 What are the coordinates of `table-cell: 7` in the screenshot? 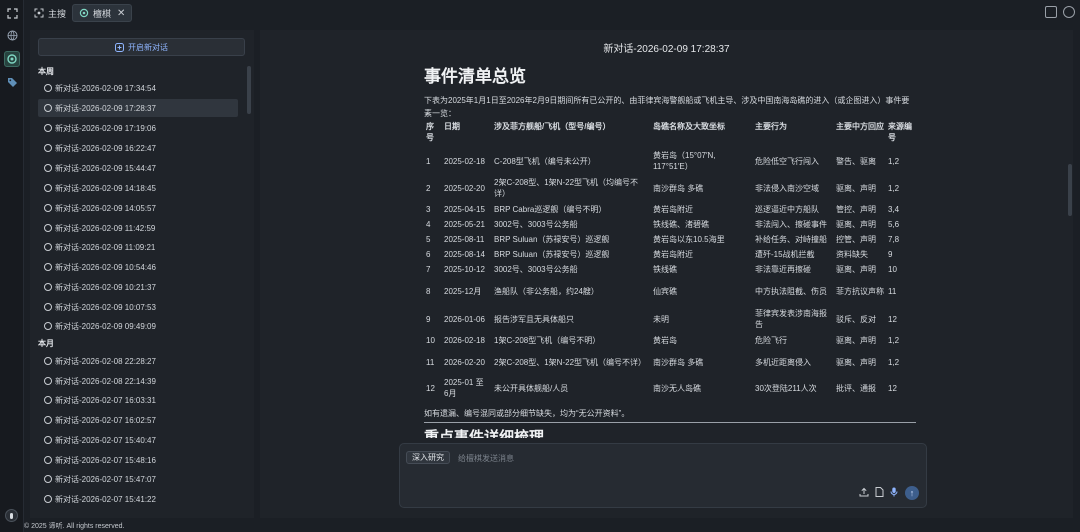 It's located at (428, 269).